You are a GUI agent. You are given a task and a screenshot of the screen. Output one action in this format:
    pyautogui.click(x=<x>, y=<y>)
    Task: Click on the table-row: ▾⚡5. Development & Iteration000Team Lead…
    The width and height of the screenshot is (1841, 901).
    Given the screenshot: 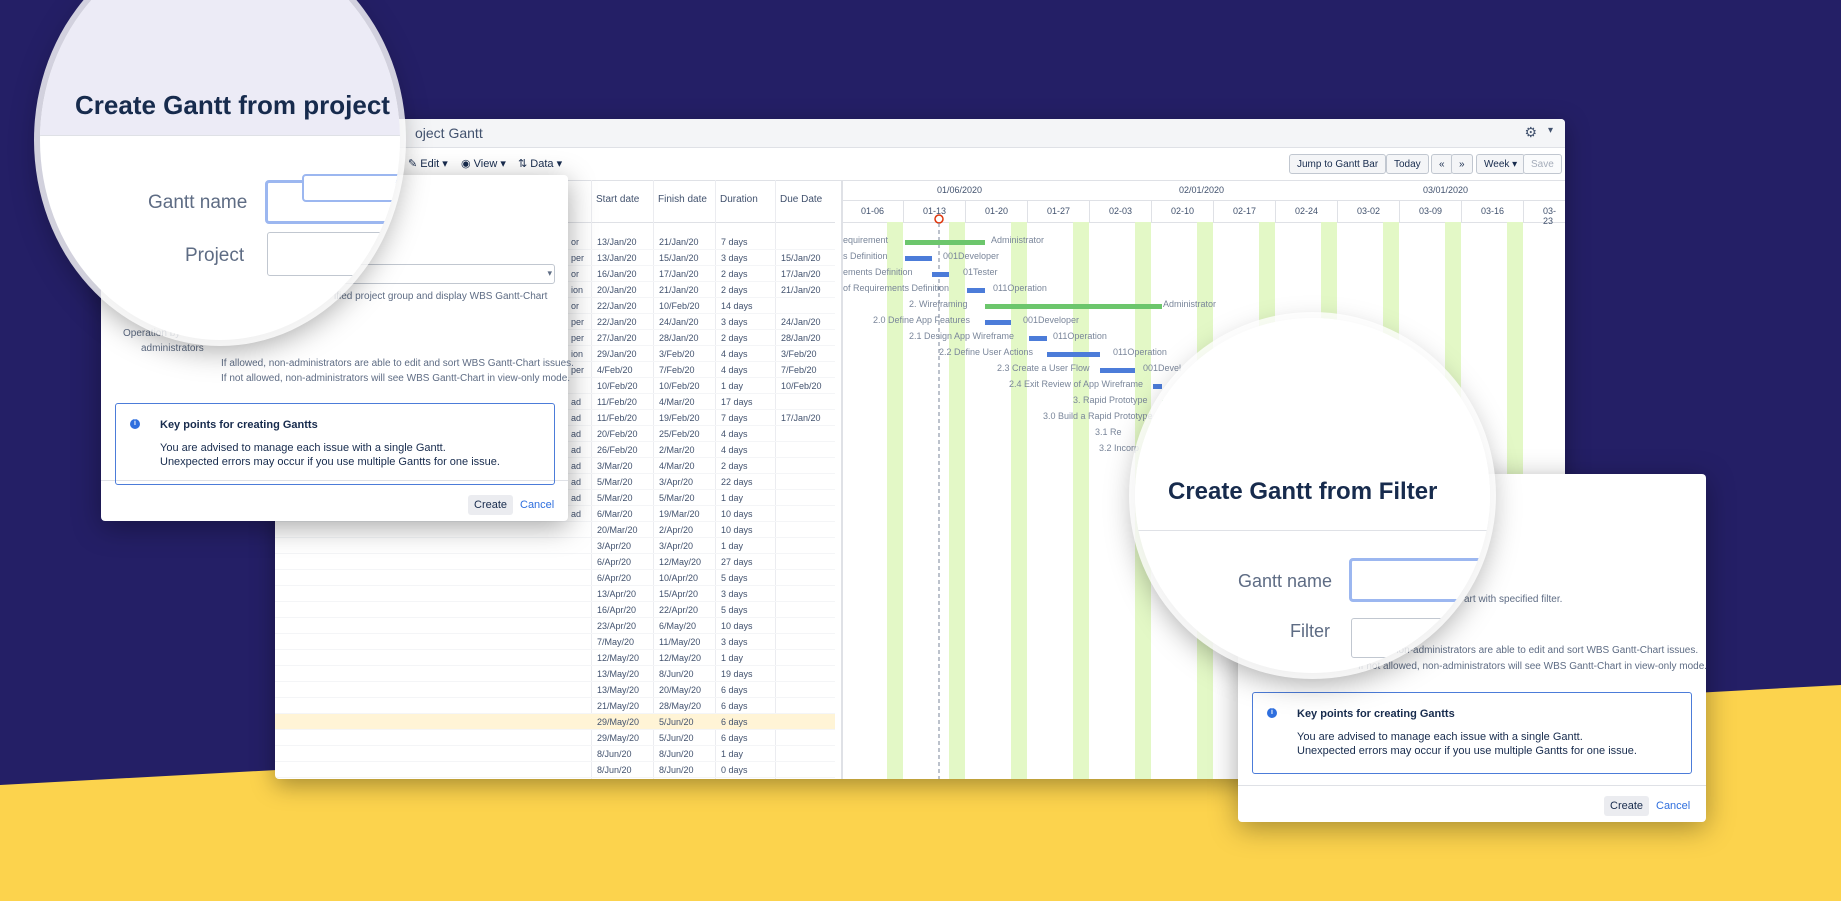 What is the action you would take?
    pyautogui.click(x=555, y=562)
    